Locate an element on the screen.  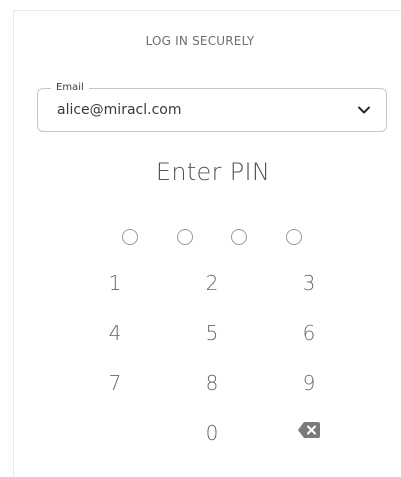
email-field-value: alice@miracl.com is located at coordinates (119, 110).